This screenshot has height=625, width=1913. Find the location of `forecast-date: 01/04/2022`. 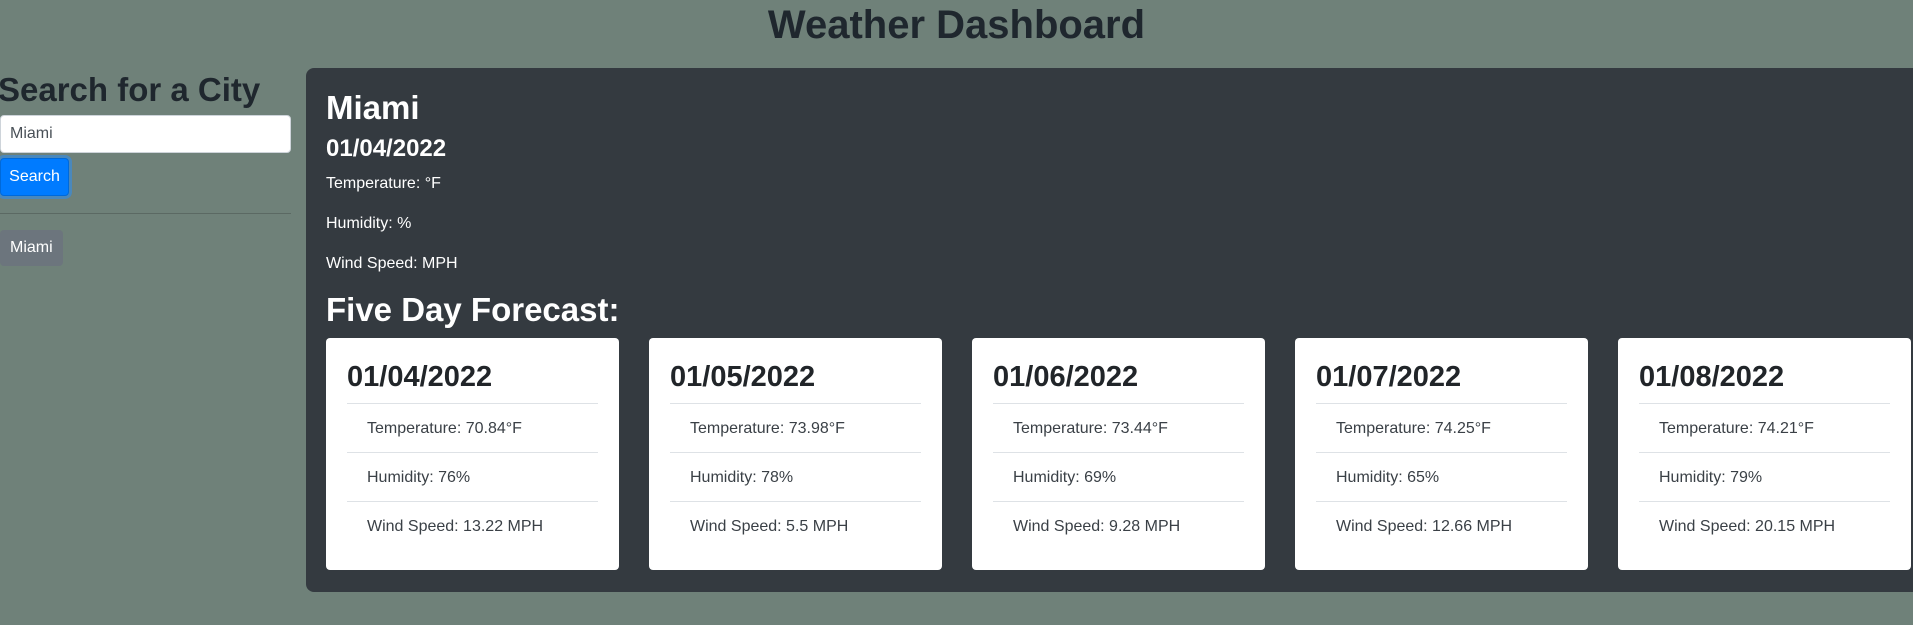

forecast-date: 01/04/2022 is located at coordinates (420, 377).